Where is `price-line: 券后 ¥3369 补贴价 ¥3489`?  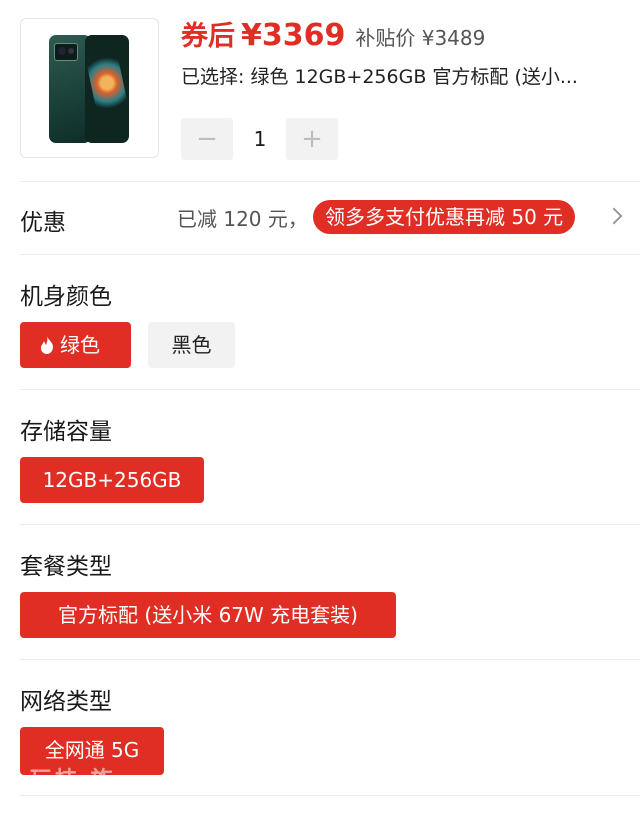
price-line: 券后 ¥3369 补贴价 ¥3489 is located at coordinates (333, 34).